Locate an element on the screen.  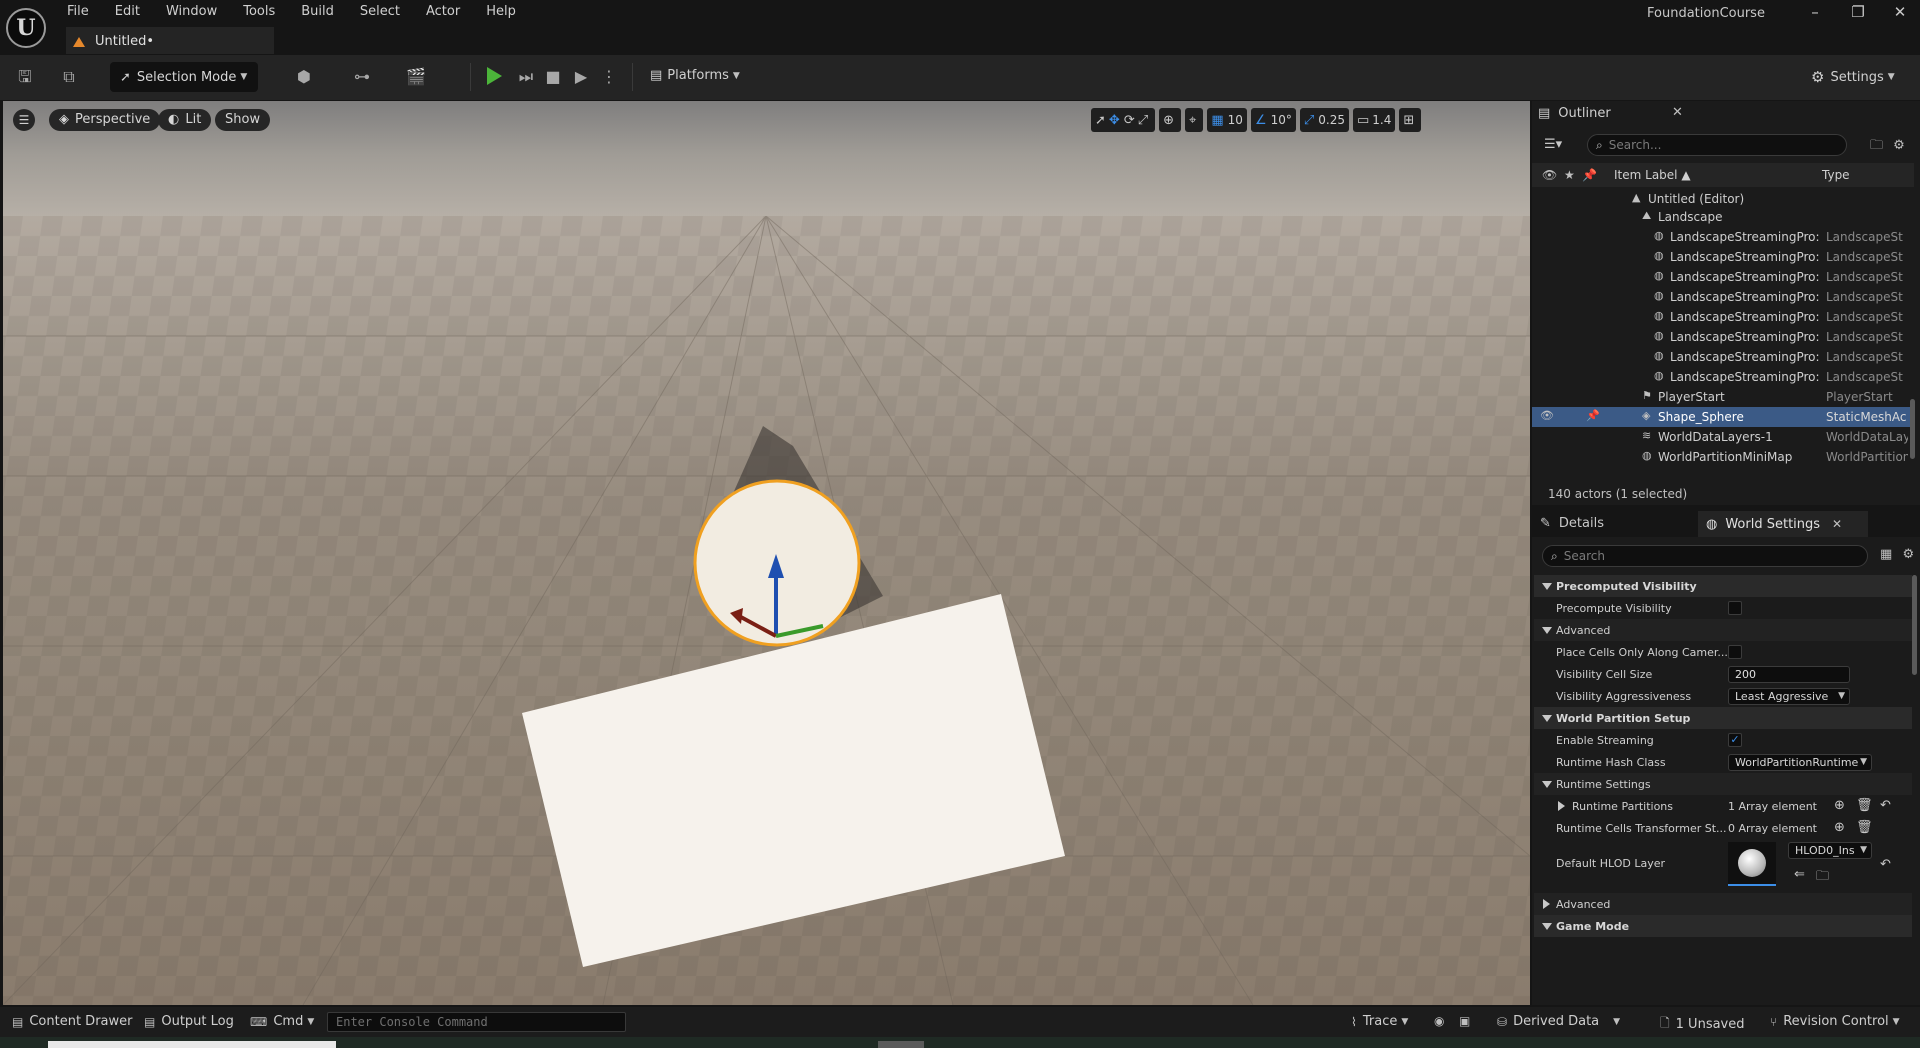
translate-icon: ✥ is located at coordinates (1114, 120).